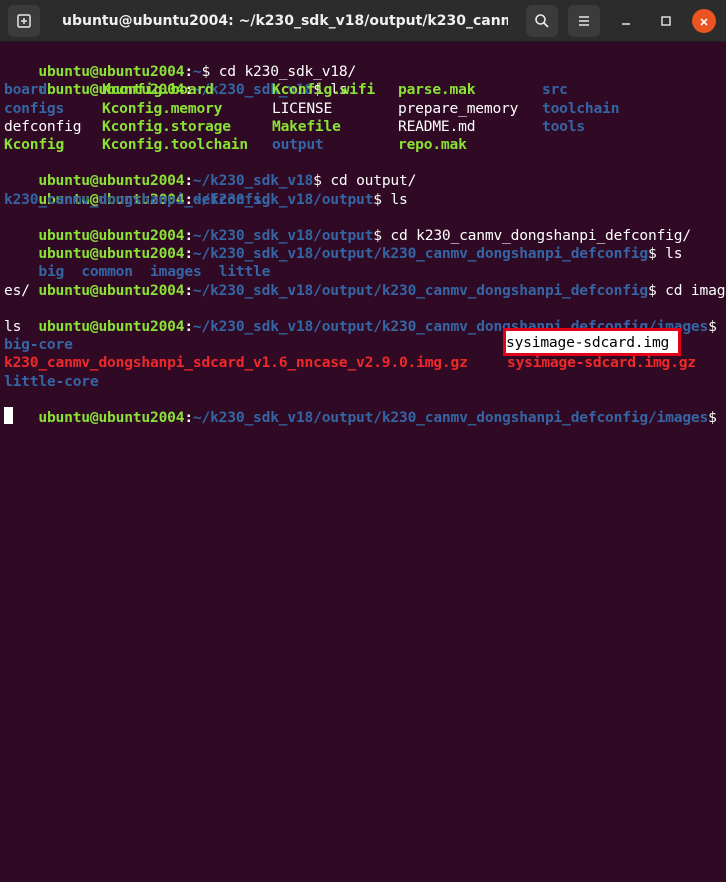 The image size is (726, 882). I want to click on ls-entry: Kconfig.toolchain, so click(175, 144).